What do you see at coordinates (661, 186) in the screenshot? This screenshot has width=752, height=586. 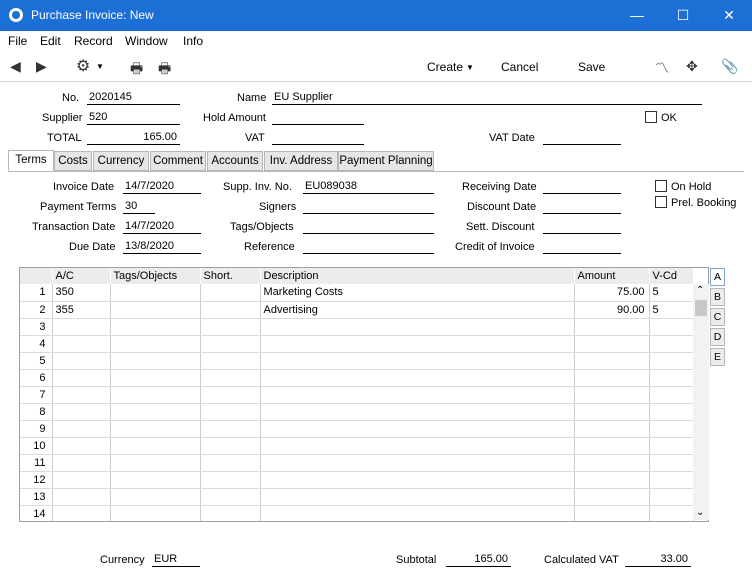 I see `on-hold-checkbox` at bounding box center [661, 186].